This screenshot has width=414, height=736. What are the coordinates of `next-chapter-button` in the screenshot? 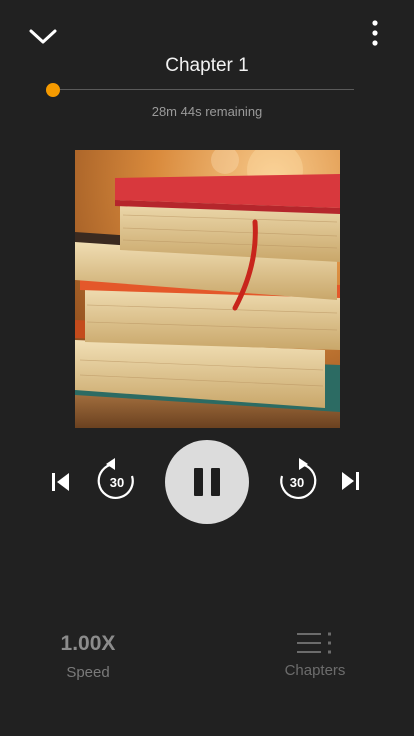 It's located at (351, 481).